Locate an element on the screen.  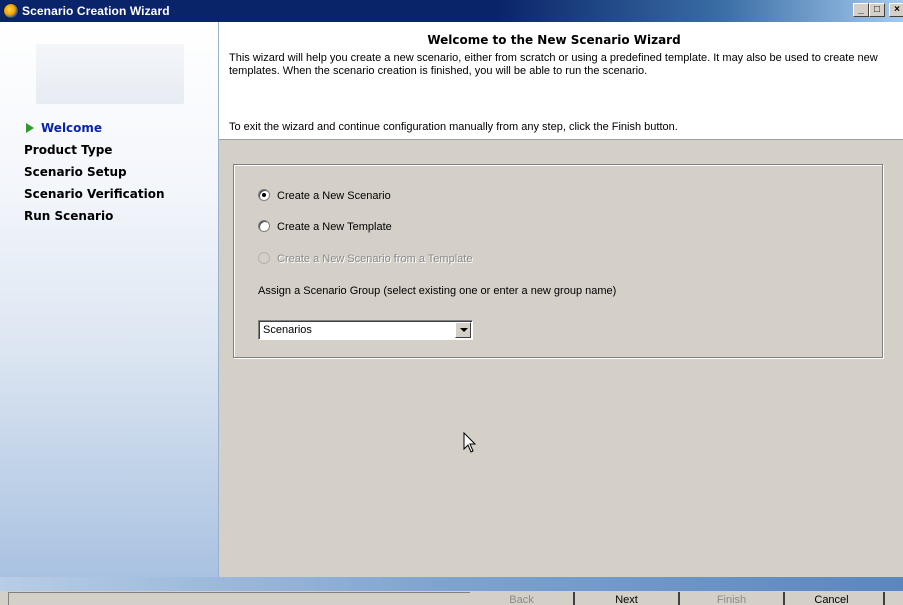
from-template-radio is located at coordinates (264, 258).